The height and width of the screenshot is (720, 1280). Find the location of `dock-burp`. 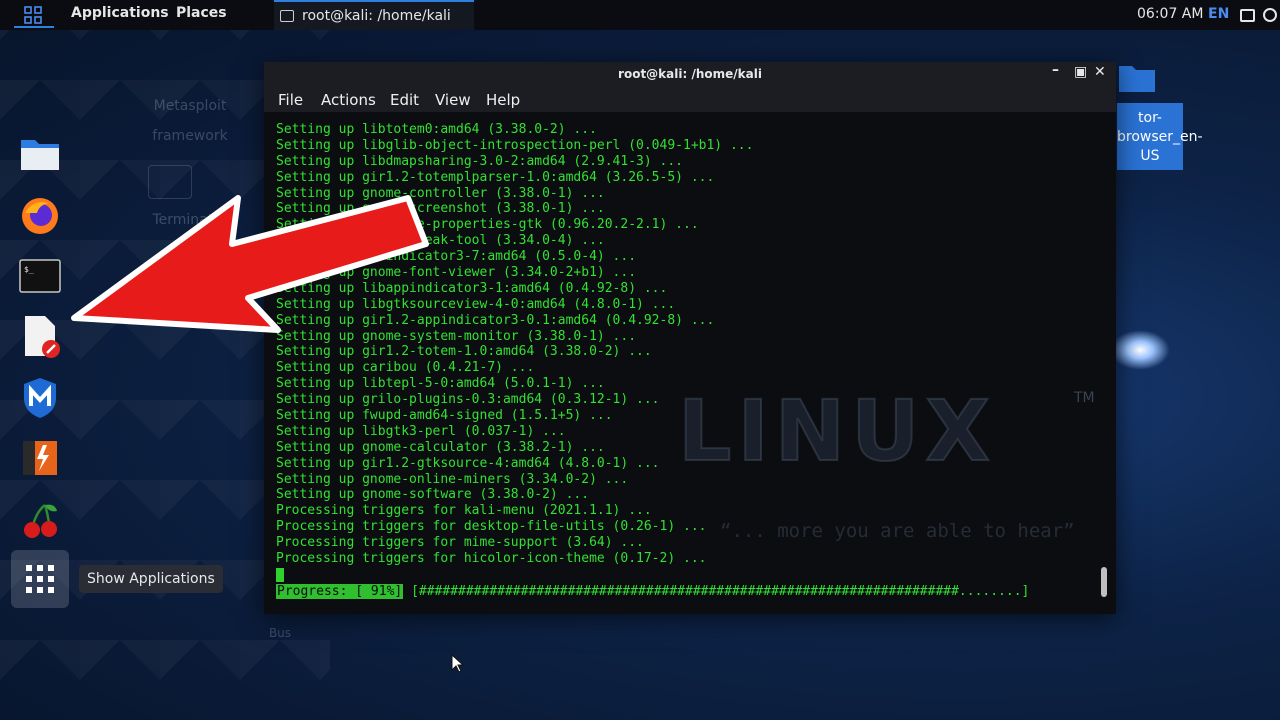

dock-burp is located at coordinates (40, 458).